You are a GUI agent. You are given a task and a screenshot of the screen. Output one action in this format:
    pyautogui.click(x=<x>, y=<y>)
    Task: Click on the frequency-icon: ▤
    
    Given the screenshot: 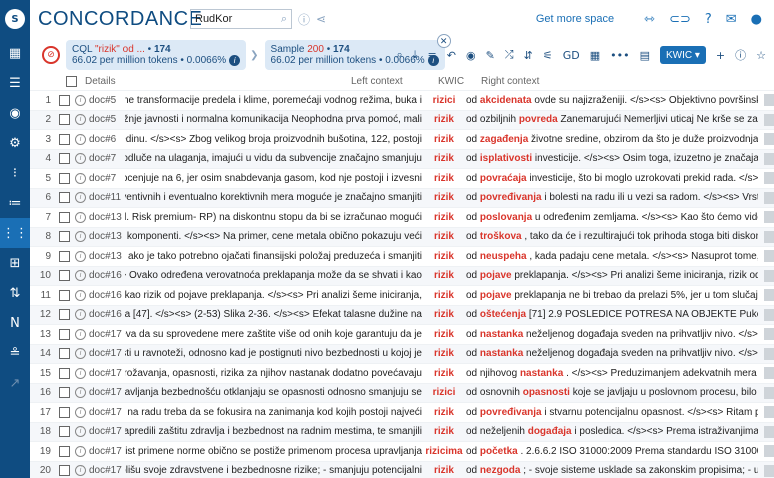 What is the action you would take?
    pyautogui.click(x=645, y=55)
    